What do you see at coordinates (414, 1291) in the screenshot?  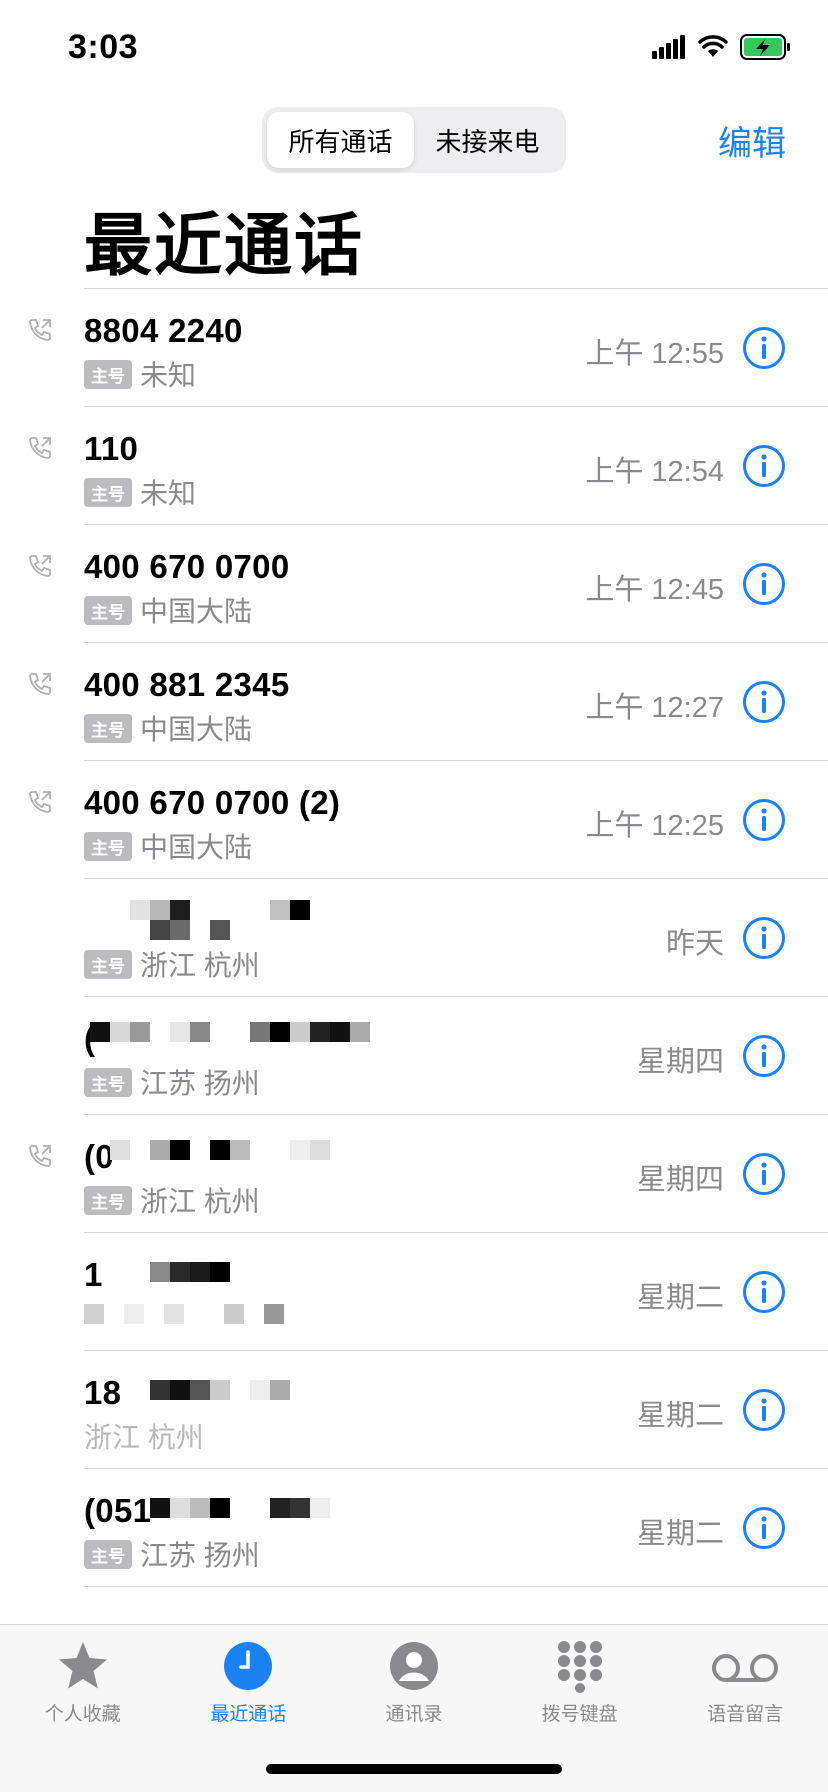 I see `call-row: 1 星期二` at bounding box center [414, 1291].